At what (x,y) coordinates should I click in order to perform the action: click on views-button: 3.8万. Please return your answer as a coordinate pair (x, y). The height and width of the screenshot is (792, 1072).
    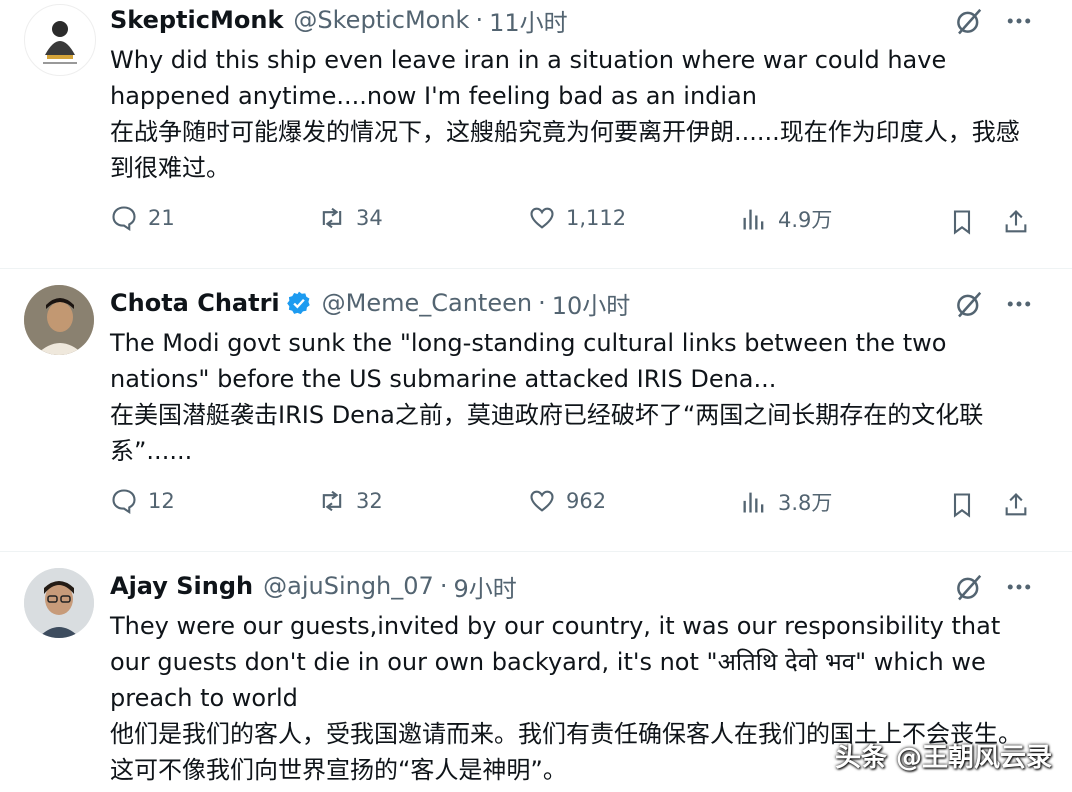
    Looking at the image, I should click on (786, 502).